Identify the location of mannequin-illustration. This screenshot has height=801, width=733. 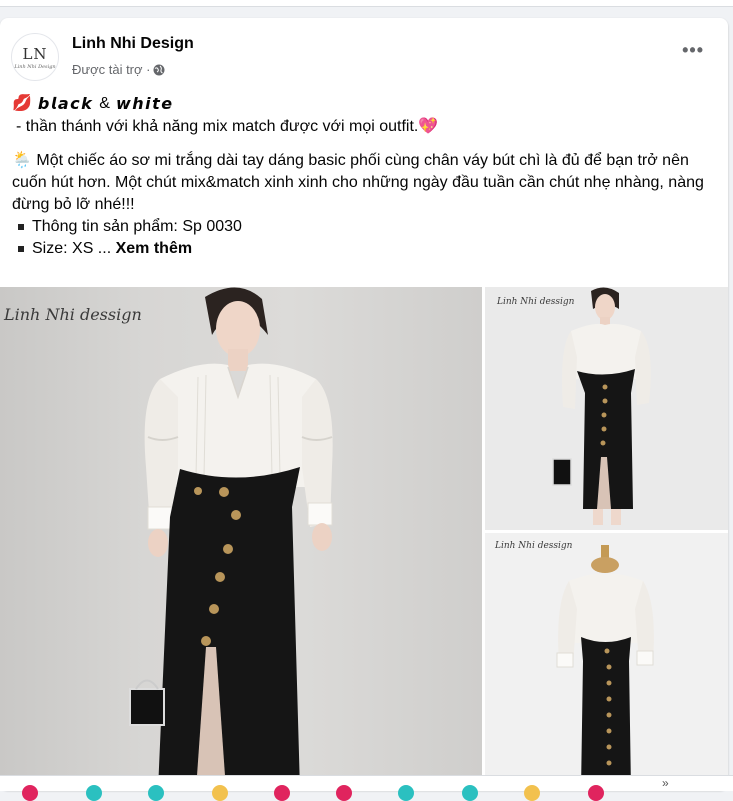
(605, 667).